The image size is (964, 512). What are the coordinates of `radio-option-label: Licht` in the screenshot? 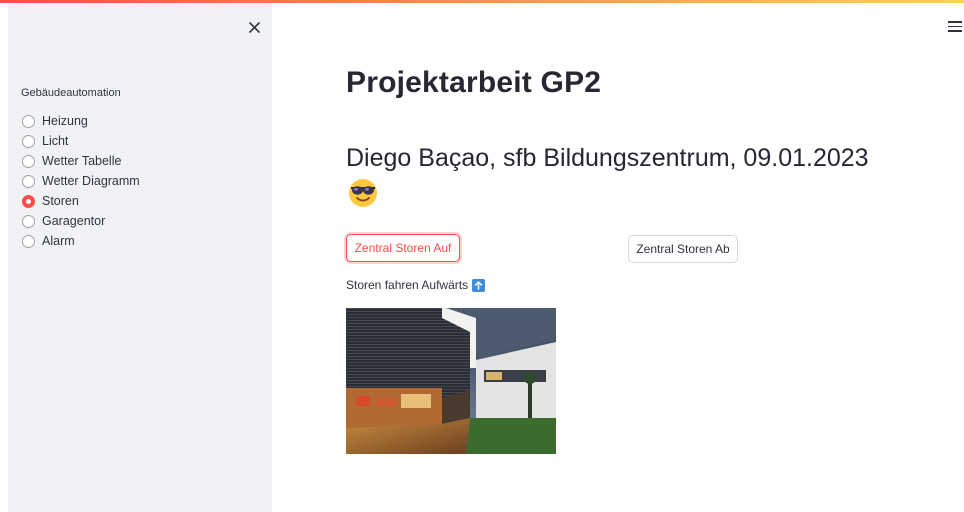 It's located at (55, 141).